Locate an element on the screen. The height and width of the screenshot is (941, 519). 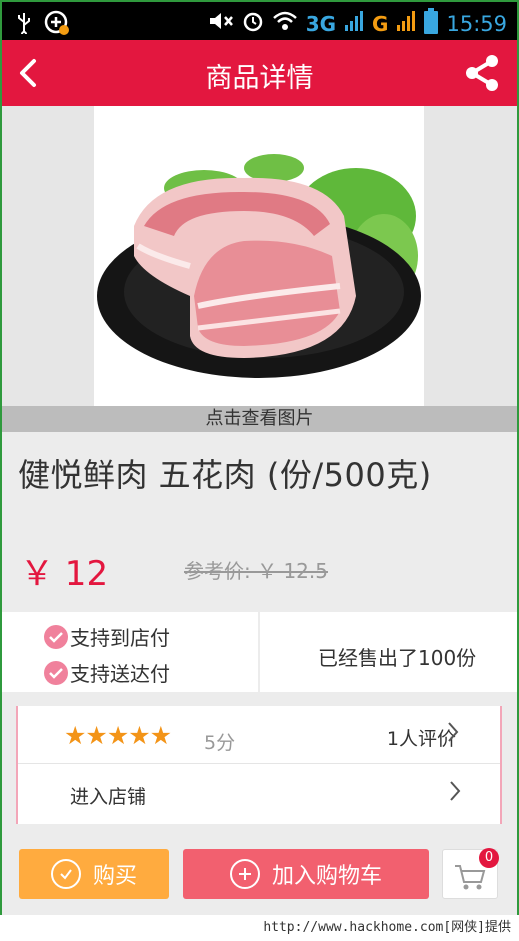
add-to-cart-label: 加入购物车 is located at coordinates (326, 876).